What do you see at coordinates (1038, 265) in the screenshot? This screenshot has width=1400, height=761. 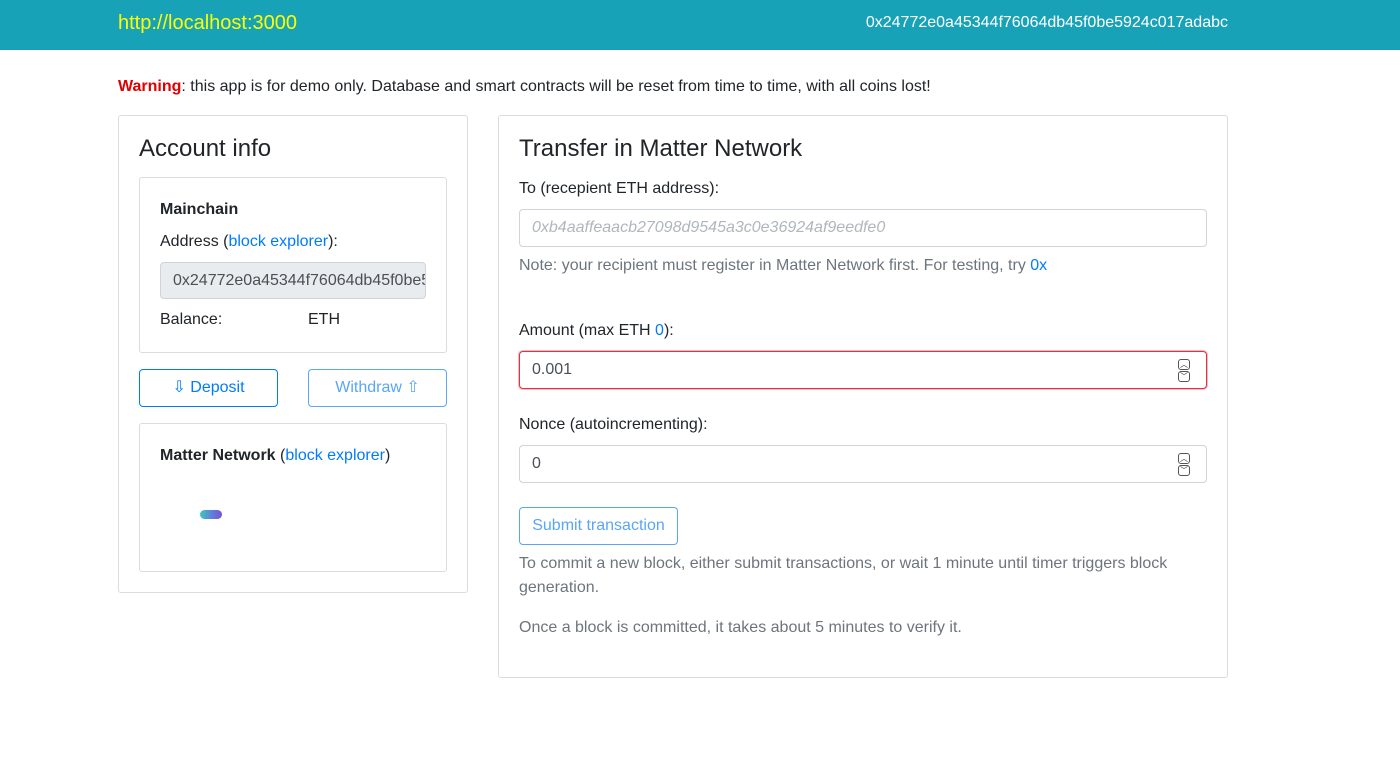 I see `test-address-link: 0x` at bounding box center [1038, 265].